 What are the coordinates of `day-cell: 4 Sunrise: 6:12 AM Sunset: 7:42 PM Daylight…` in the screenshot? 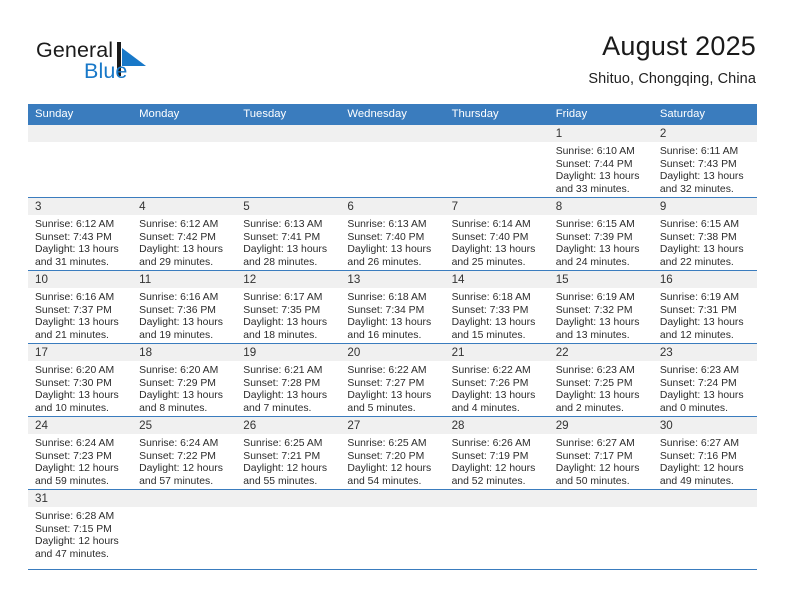 It's located at (184, 234).